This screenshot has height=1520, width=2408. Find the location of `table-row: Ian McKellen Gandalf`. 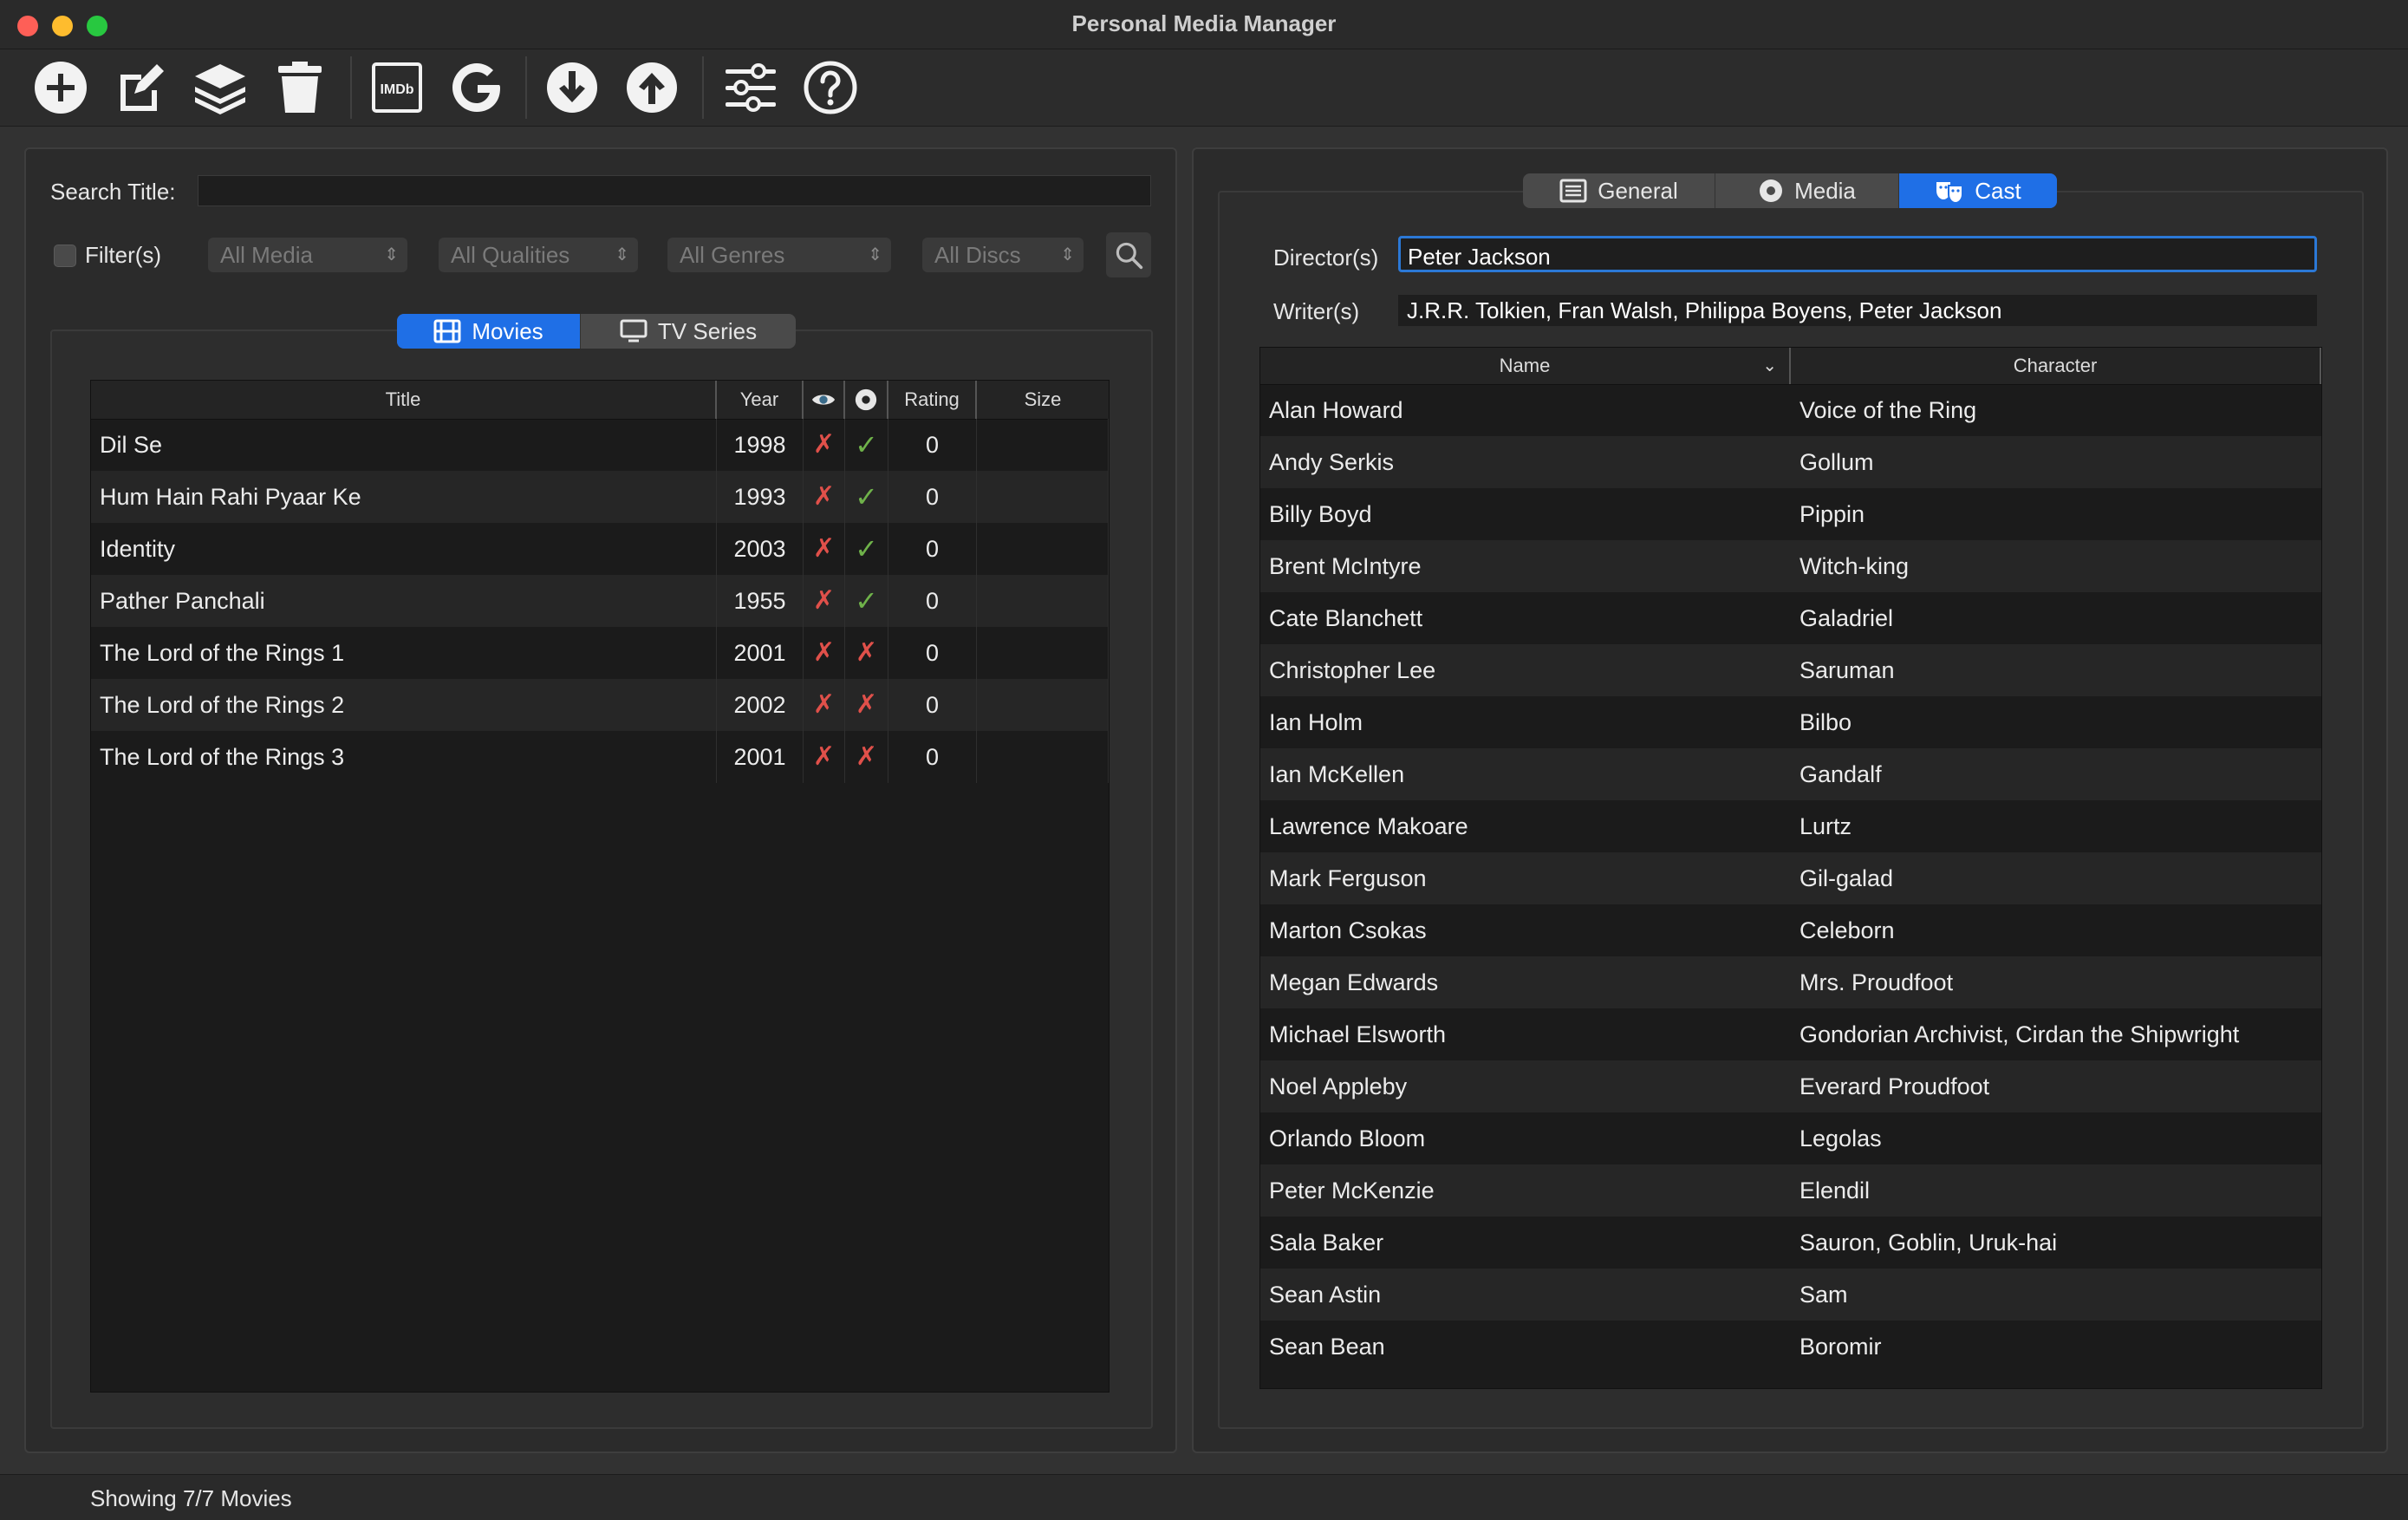

table-row: Ian McKellen Gandalf is located at coordinates (1790, 774).